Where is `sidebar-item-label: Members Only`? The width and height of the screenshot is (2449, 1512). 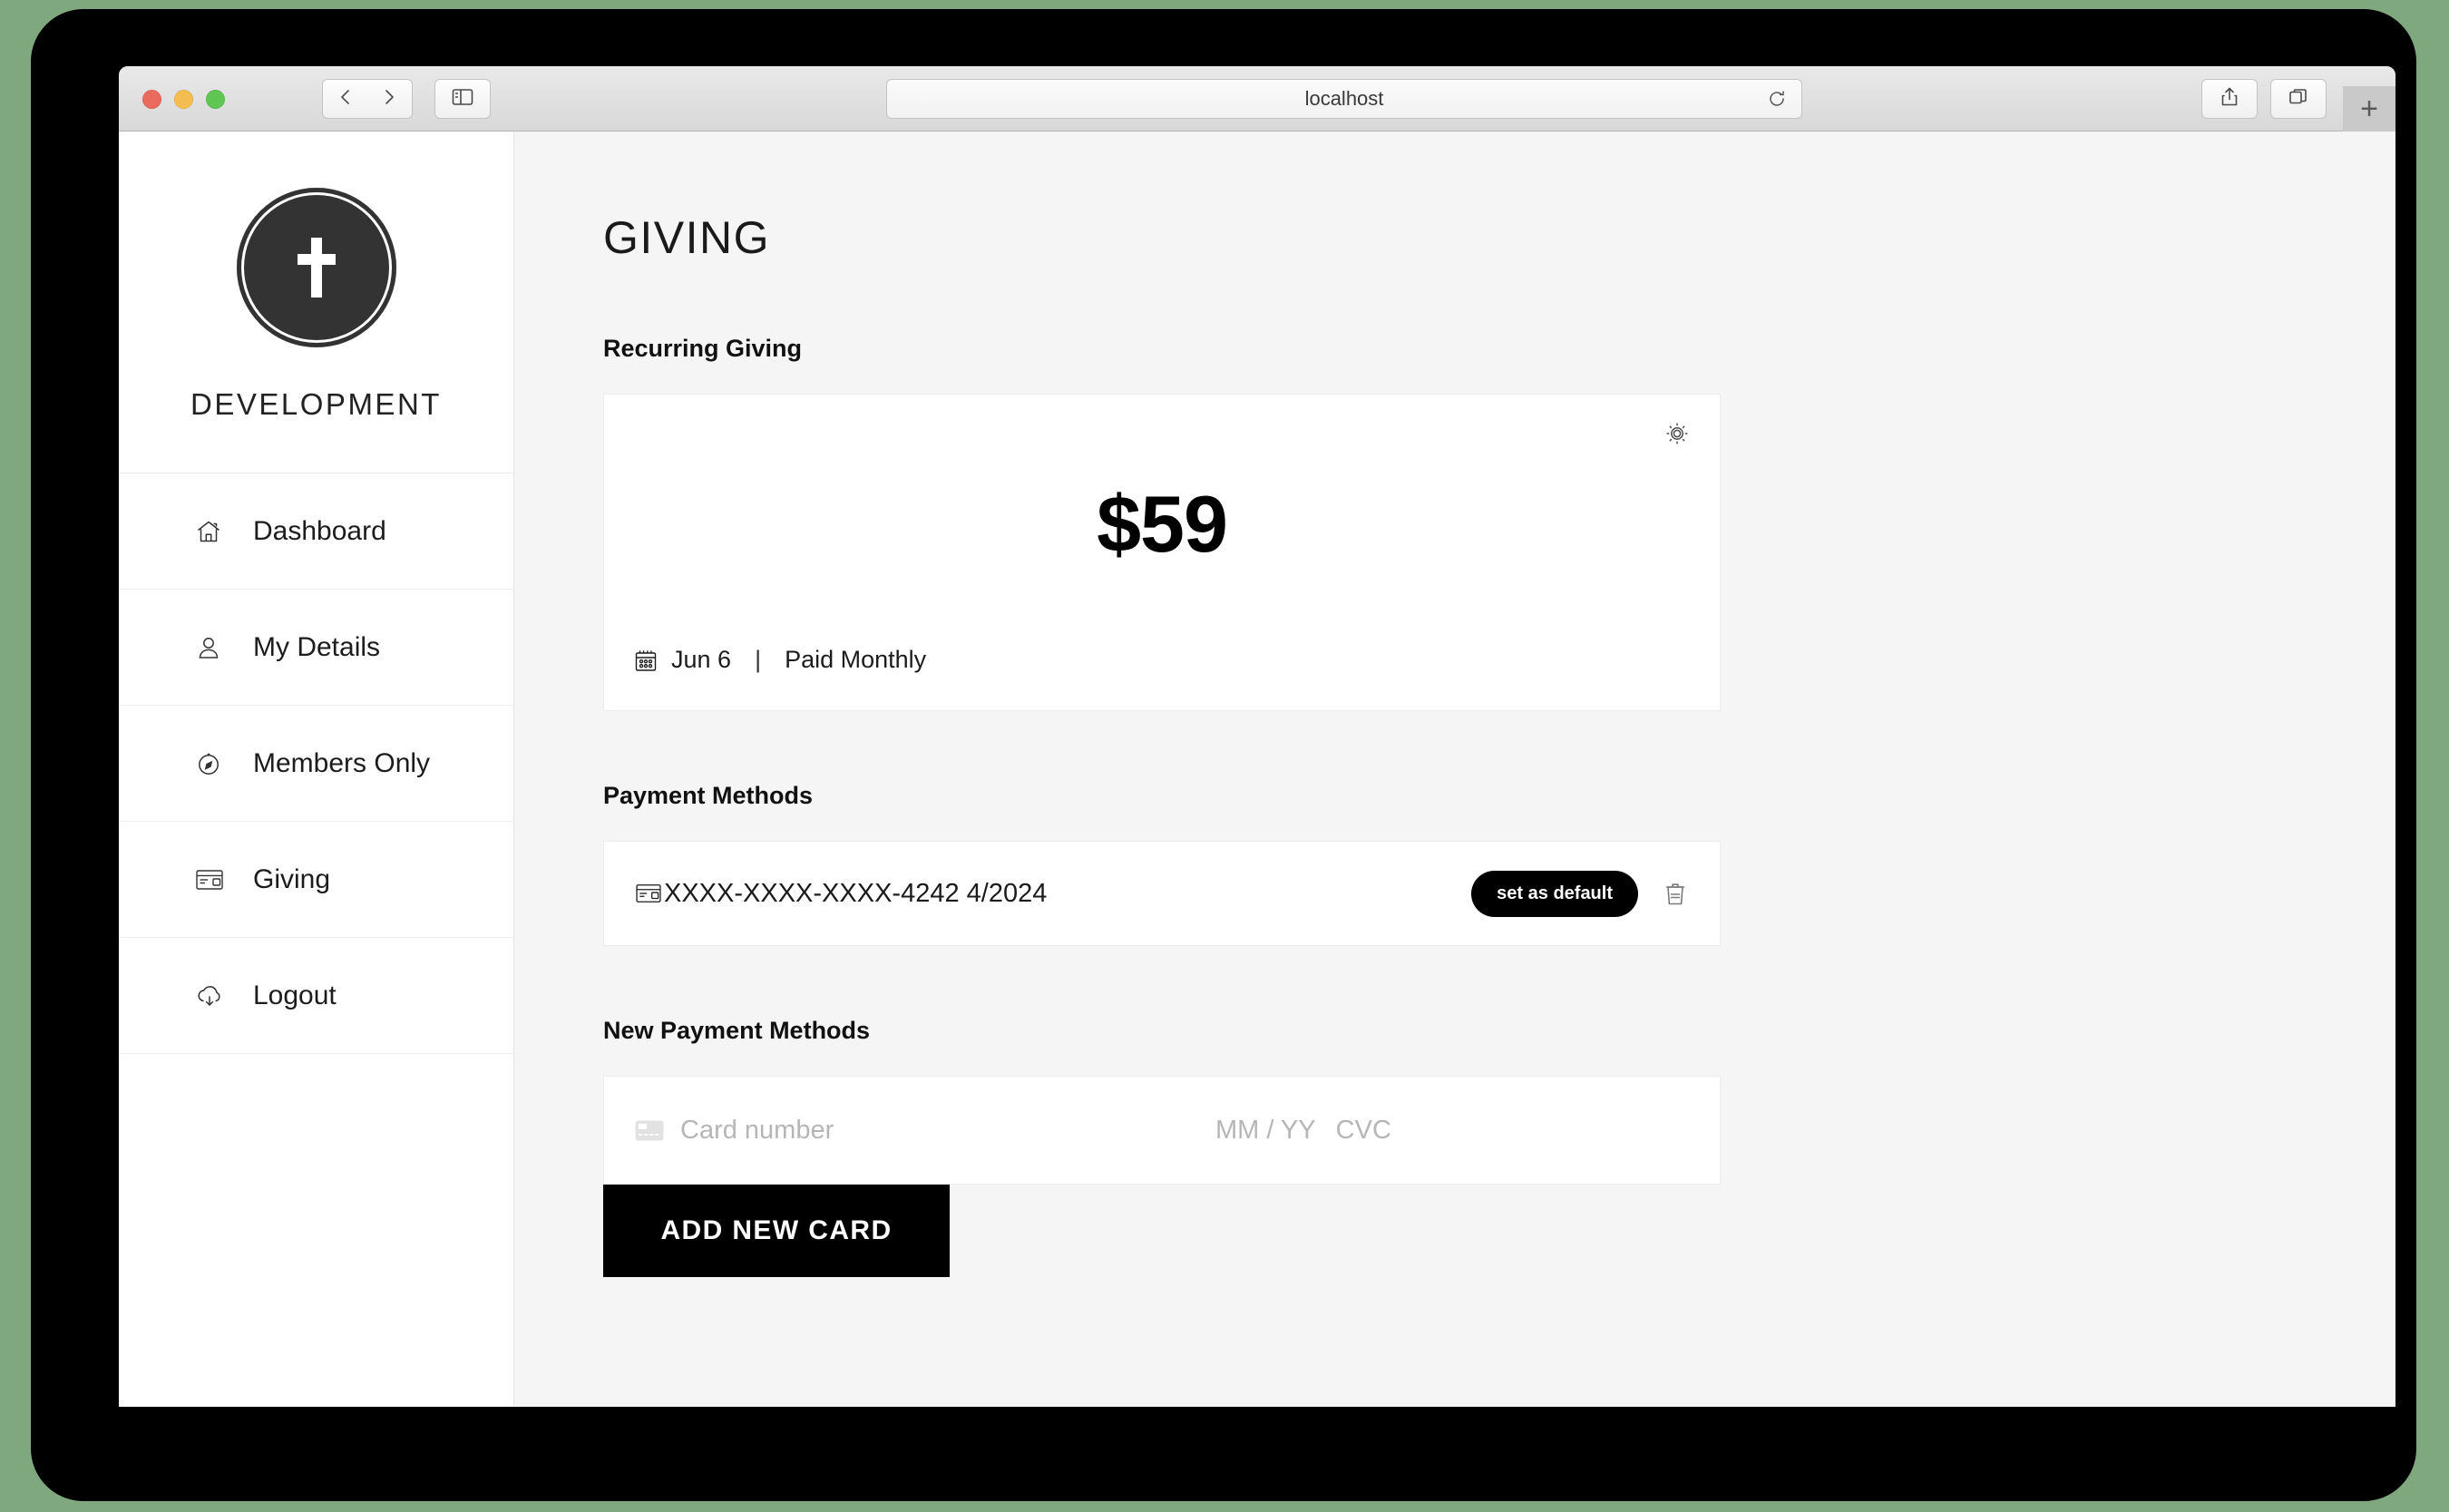 sidebar-item-label: Members Only is located at coordinates (342, 762).